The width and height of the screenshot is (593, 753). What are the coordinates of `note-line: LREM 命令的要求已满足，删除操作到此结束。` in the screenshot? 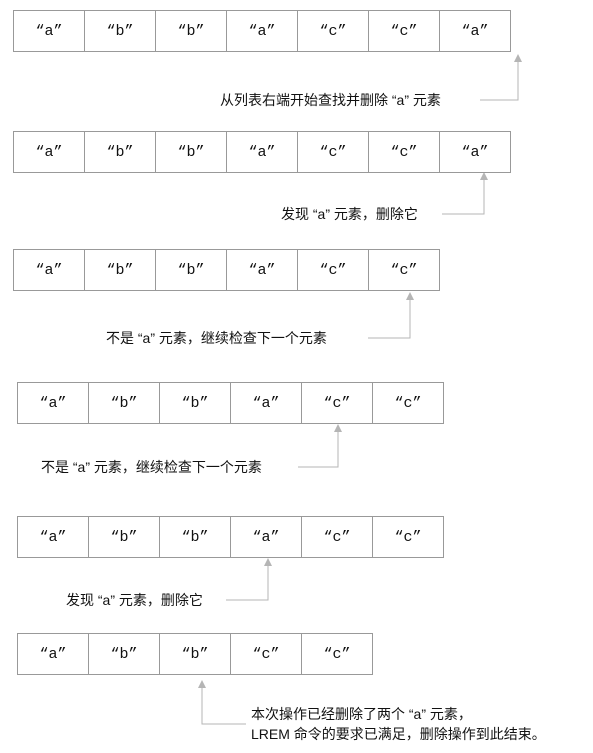 It's located at (398, 734).